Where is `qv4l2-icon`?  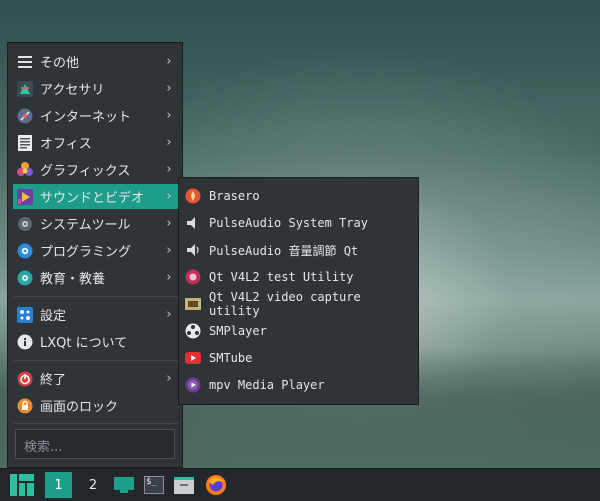
qv4l2-icon is located at coordinates (193, 277).